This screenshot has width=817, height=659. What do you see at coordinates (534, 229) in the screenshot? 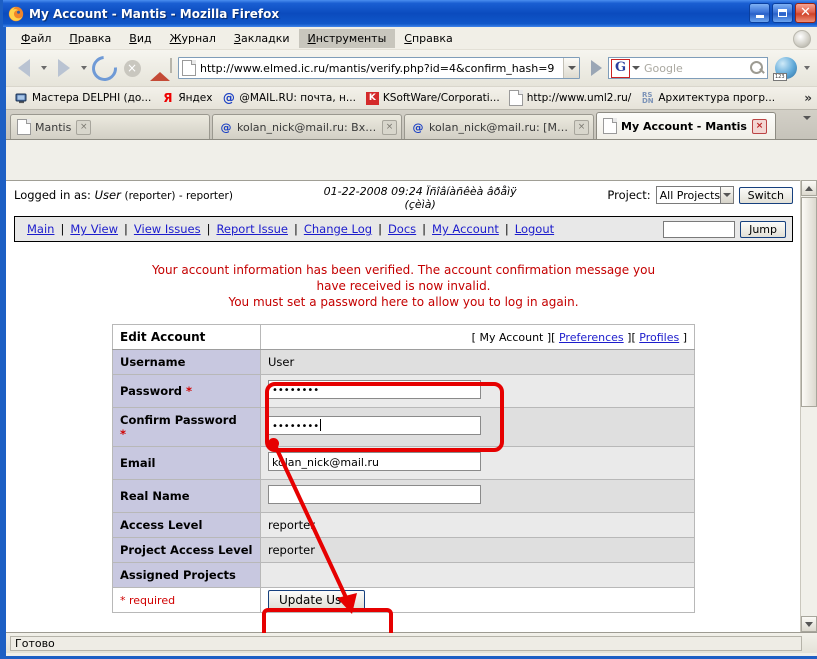
I see `nav-link-logout: Logout` at bounding box center [534, 229].